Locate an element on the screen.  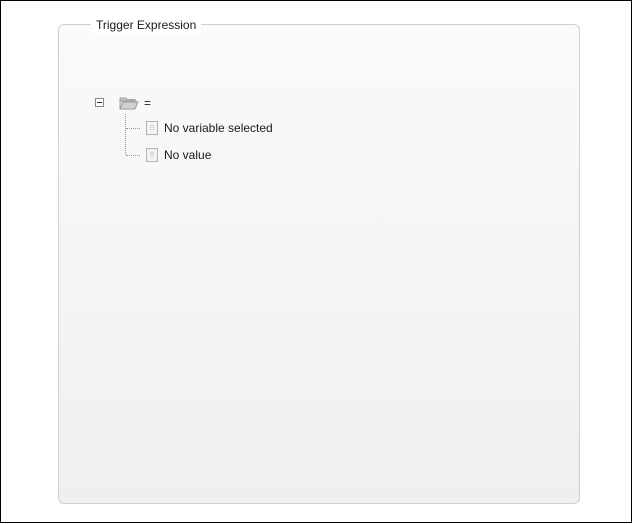
tree-root-label: = is located at coordinates (147, 103).